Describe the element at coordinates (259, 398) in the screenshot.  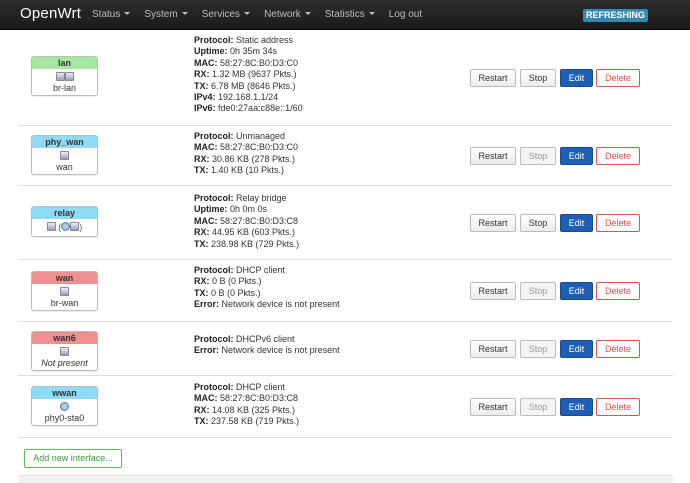
I see `info-value: 58:27:8C:B0:D3:C8` at that location.